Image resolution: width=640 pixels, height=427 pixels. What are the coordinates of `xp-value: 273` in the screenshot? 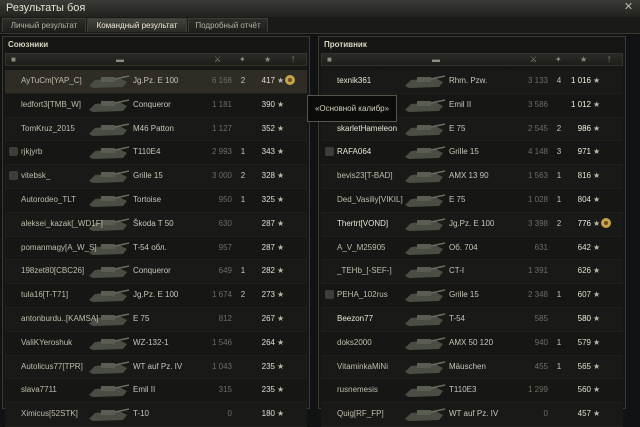 It's located at (268, 295).